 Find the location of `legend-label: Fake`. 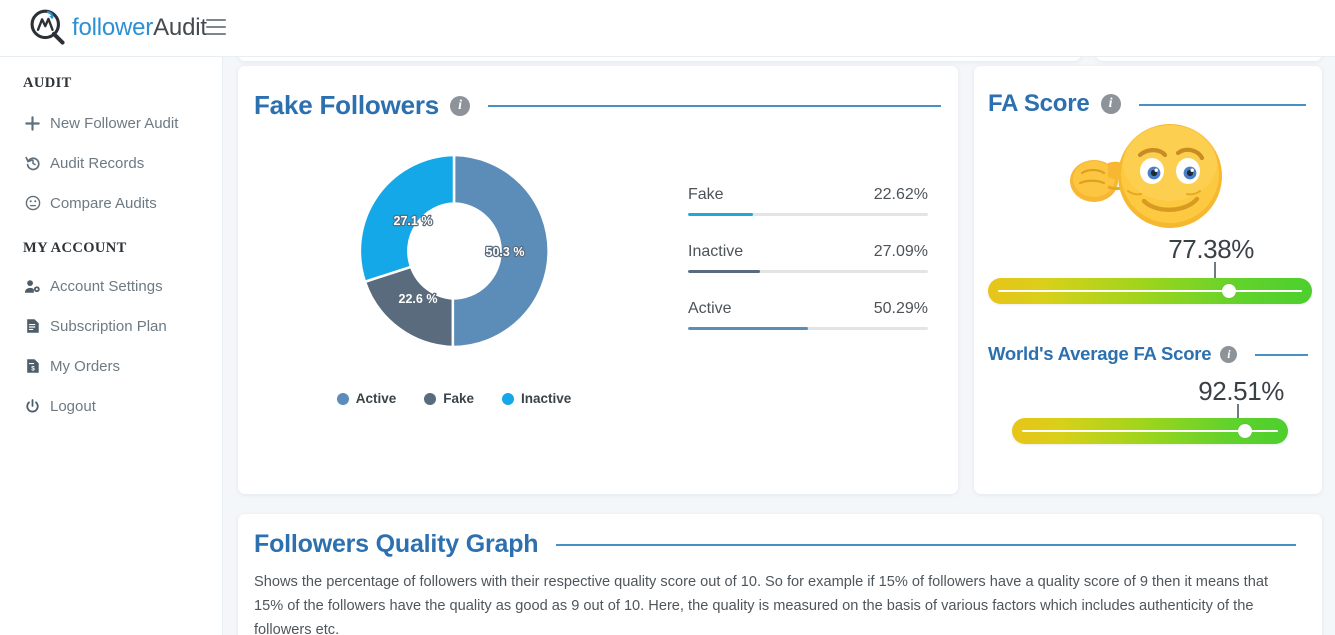

legend-label: Fake is located at coordinates (459, 398).